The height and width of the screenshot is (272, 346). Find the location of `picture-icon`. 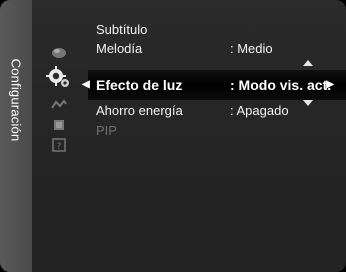

picture-icon is located at coordinates (59, 53).